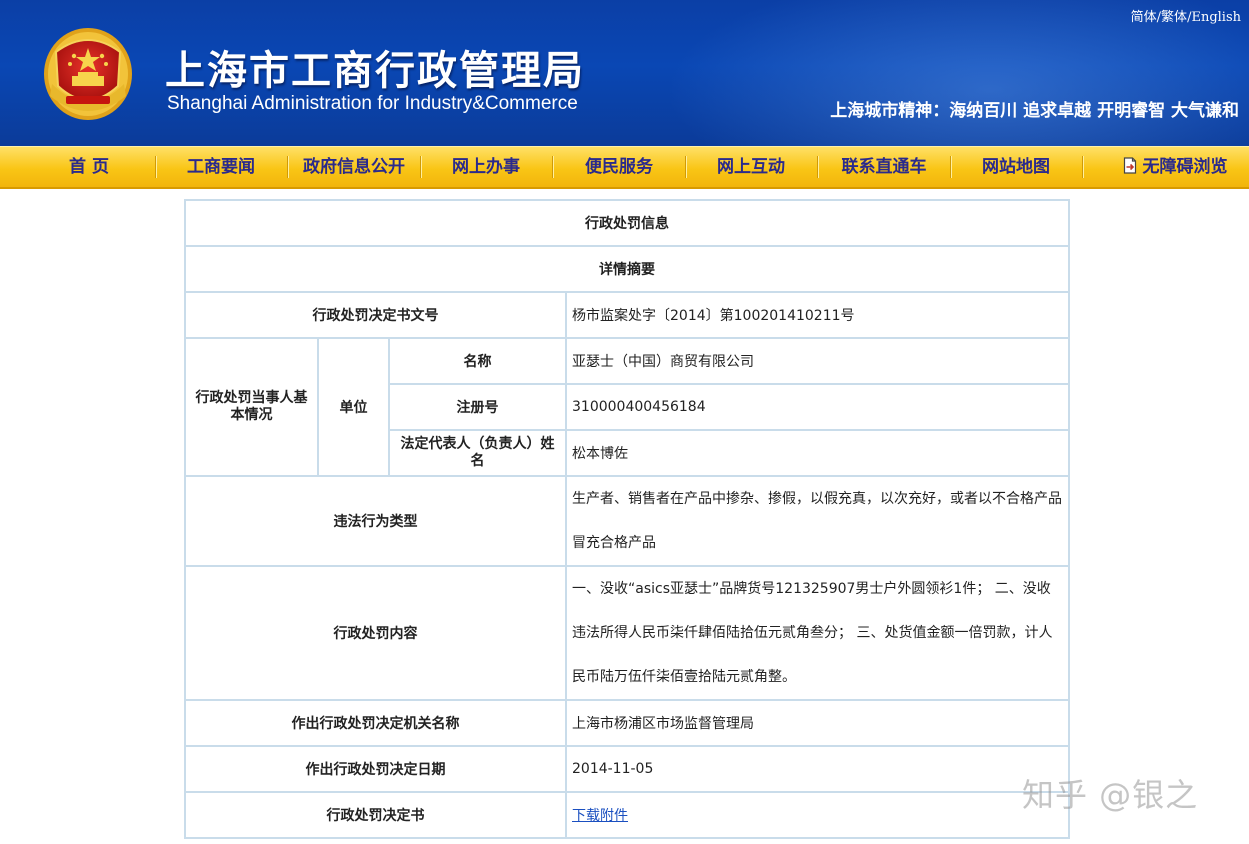  Describe the element at coordinates (221, 167) in the screenshot. I see `nav-item-news: 工商要闻` at that location.